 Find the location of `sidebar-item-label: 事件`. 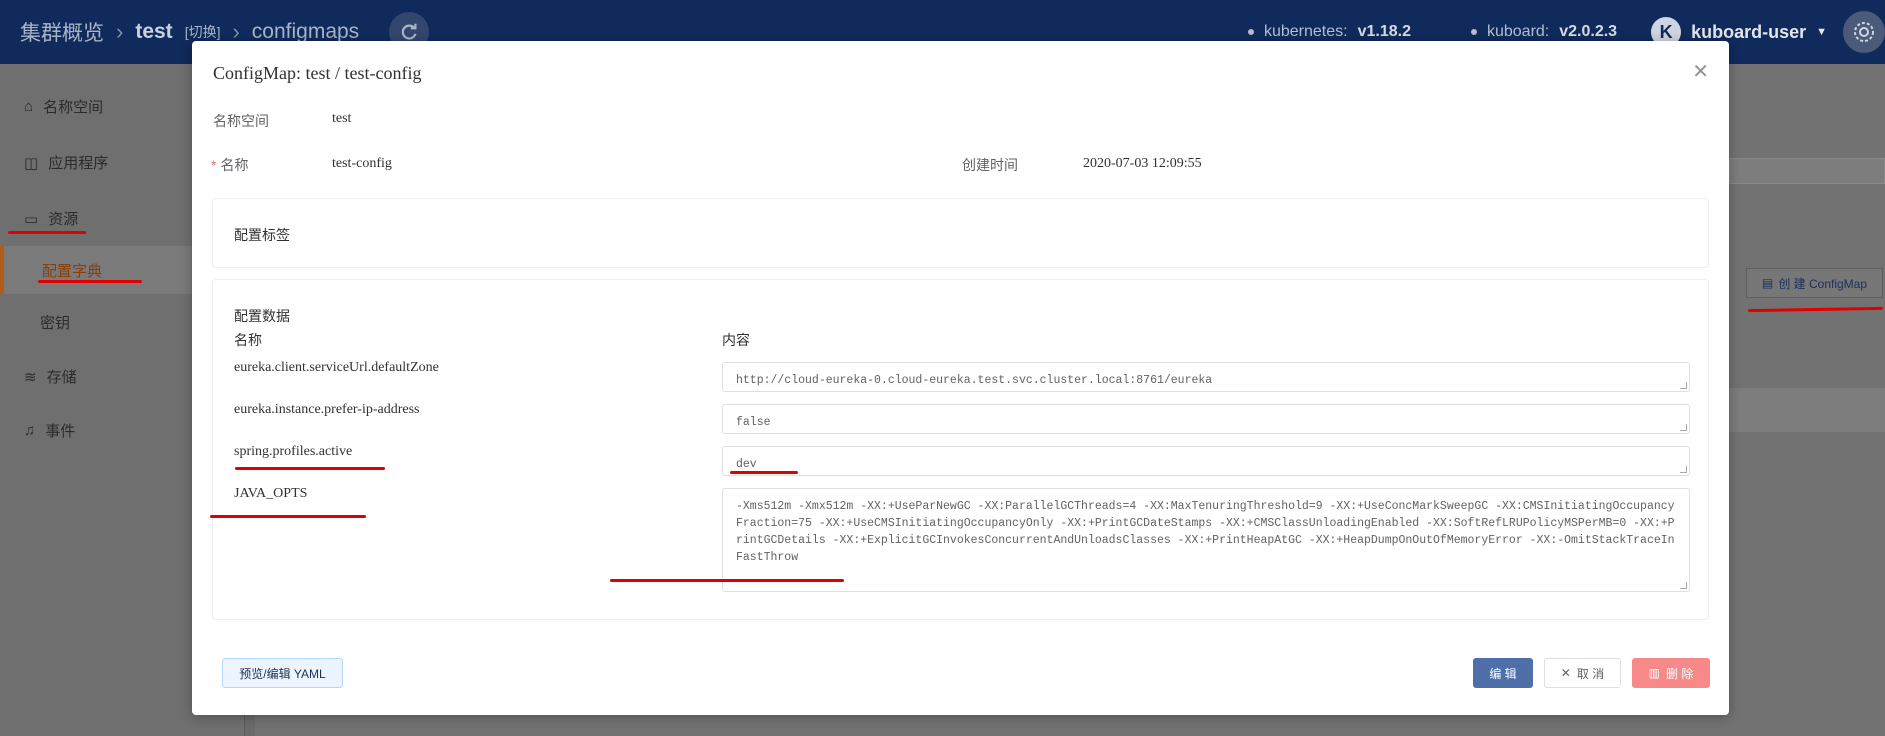

sidebar-item-label: 事件 is located at coordinates (60, 431).